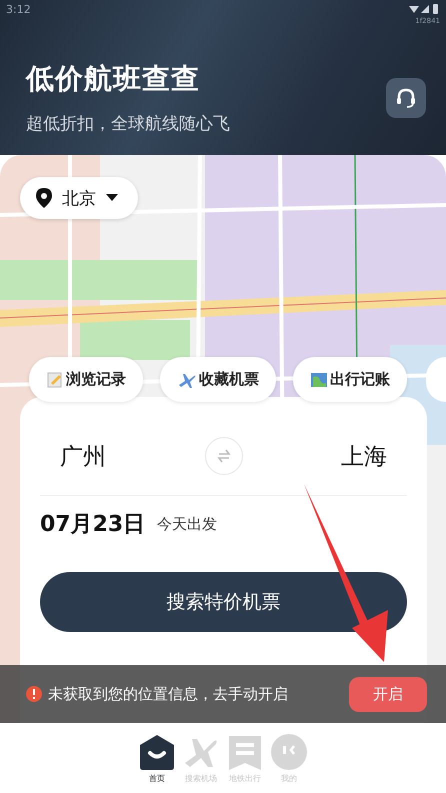  What do you see at coordinates (93, 524) in the screenshot?
I see `departure-date: 07月23日` at bounding box center [93, 524].